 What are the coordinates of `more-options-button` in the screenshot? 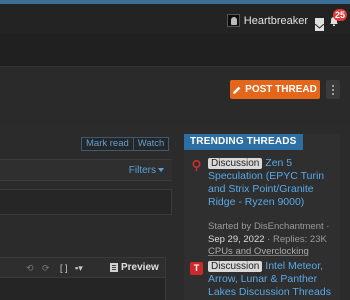 It's located at (333, 89).